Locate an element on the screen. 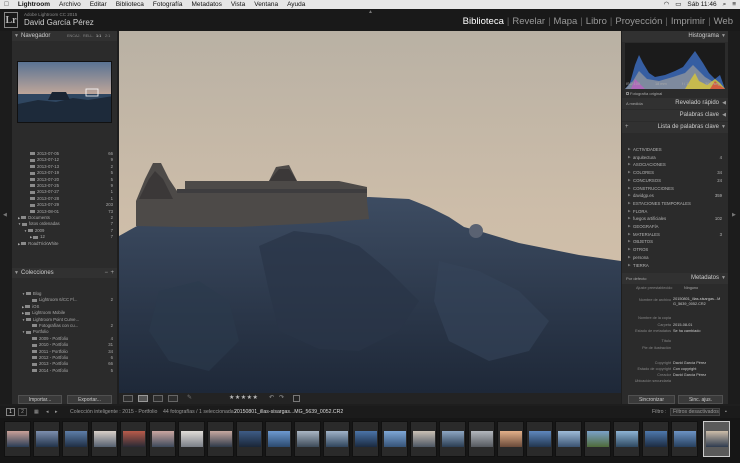  metadata-preset-select: Ninguno is located at coordinates (691, 288).